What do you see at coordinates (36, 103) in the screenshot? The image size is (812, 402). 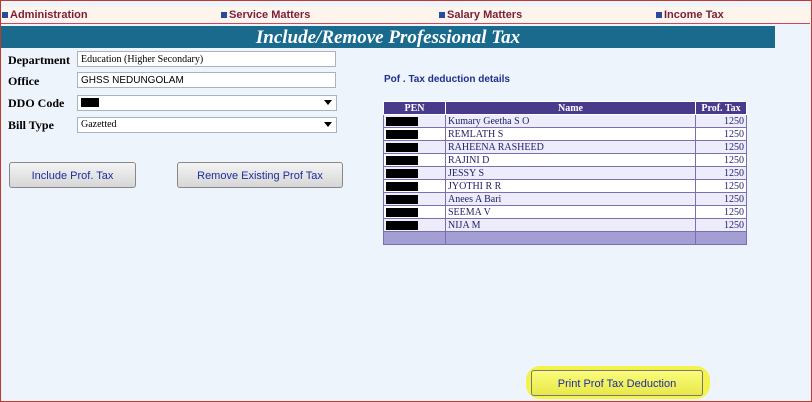 I see `ddo-code-label: DDO Code` at bounding box center [36, 103].